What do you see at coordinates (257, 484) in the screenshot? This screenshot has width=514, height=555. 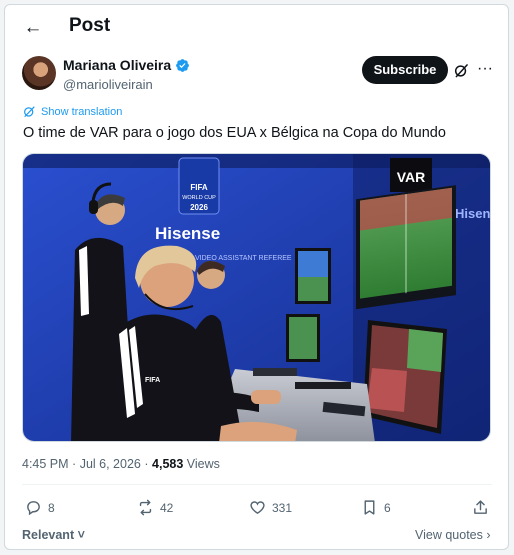 I see `divider` at bounding box center [257, 484].